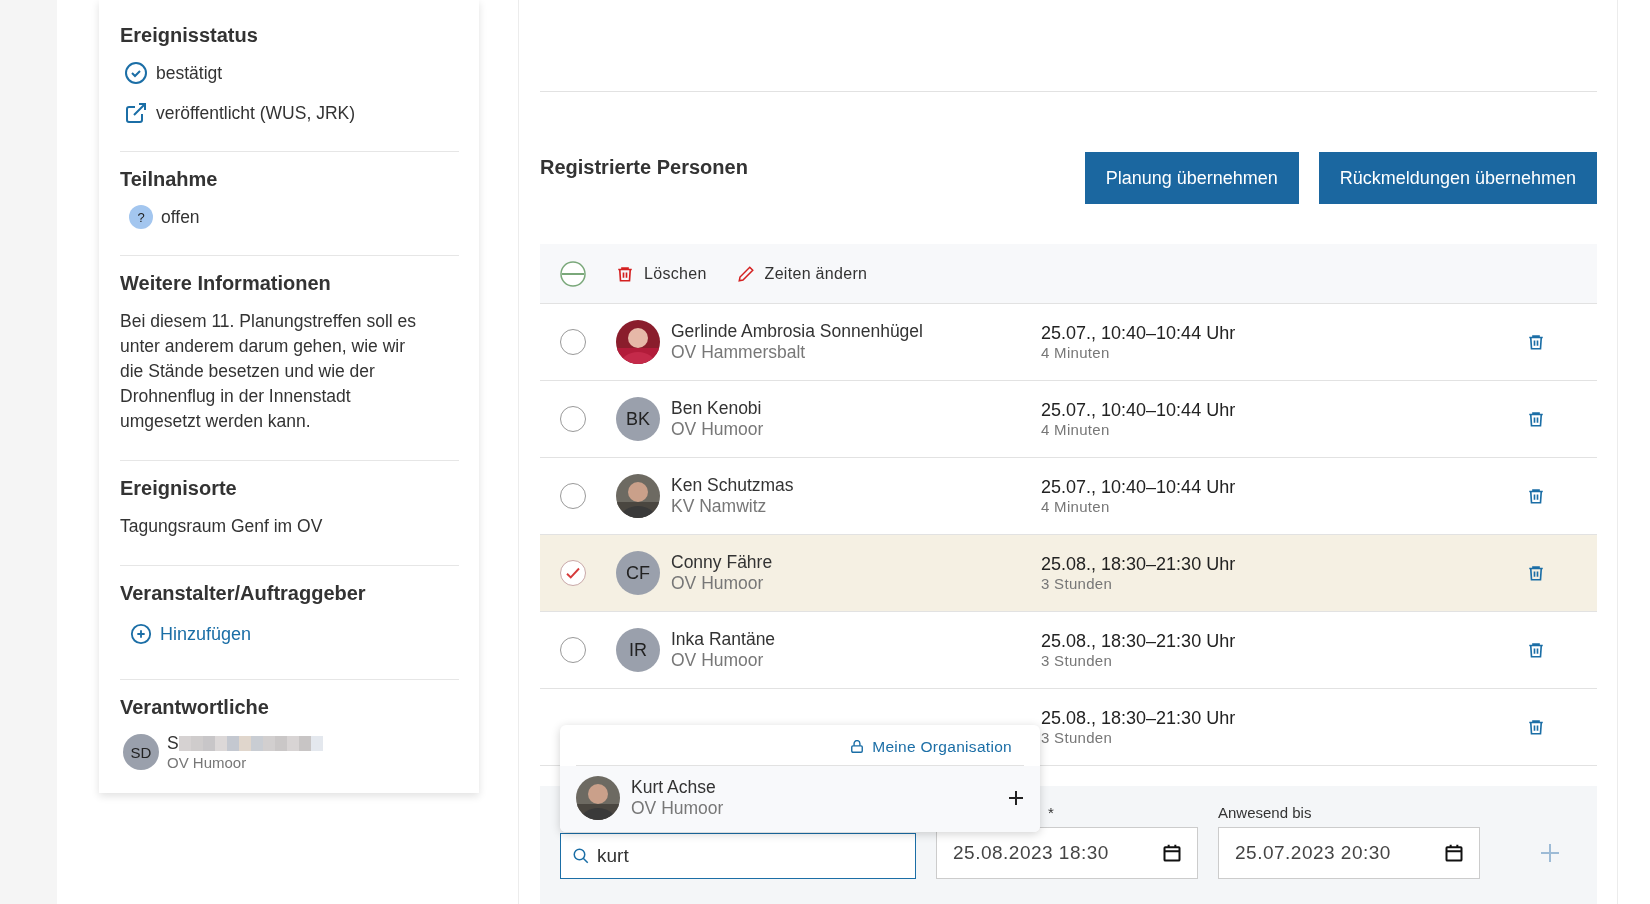 The width and height of the screenshot is (1650, 904). I want to click on person-name: Conny Fähre, so click(722, 562).